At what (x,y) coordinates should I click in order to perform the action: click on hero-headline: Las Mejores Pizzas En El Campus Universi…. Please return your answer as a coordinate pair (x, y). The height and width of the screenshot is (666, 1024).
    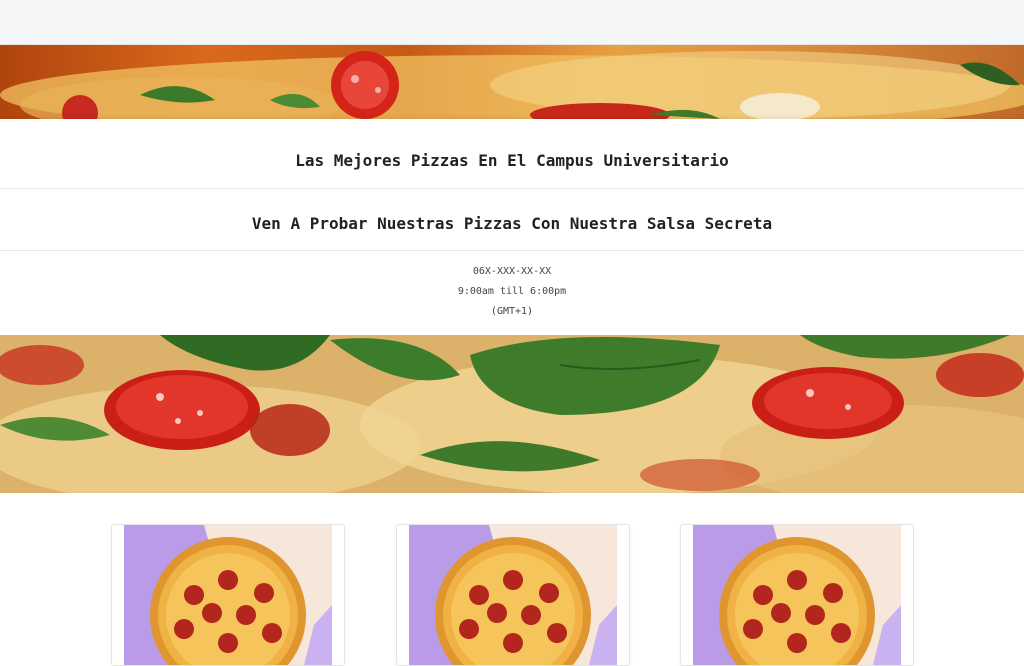
    Looking at the image, I should click on (512, 154).